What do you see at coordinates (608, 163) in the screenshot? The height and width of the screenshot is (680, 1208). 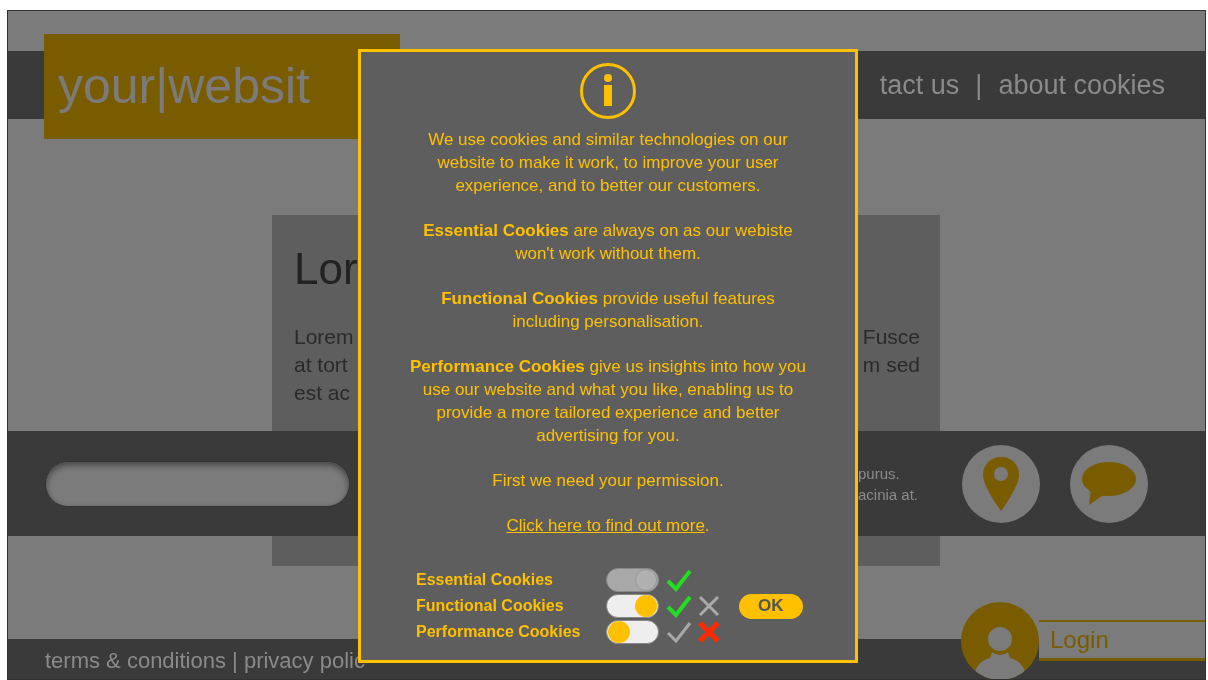 I see `dialog-text: We use cookies and similar technologies on our website to make it work, to improve your user experience, and to better our customers.` at bounding box center [608, 163].